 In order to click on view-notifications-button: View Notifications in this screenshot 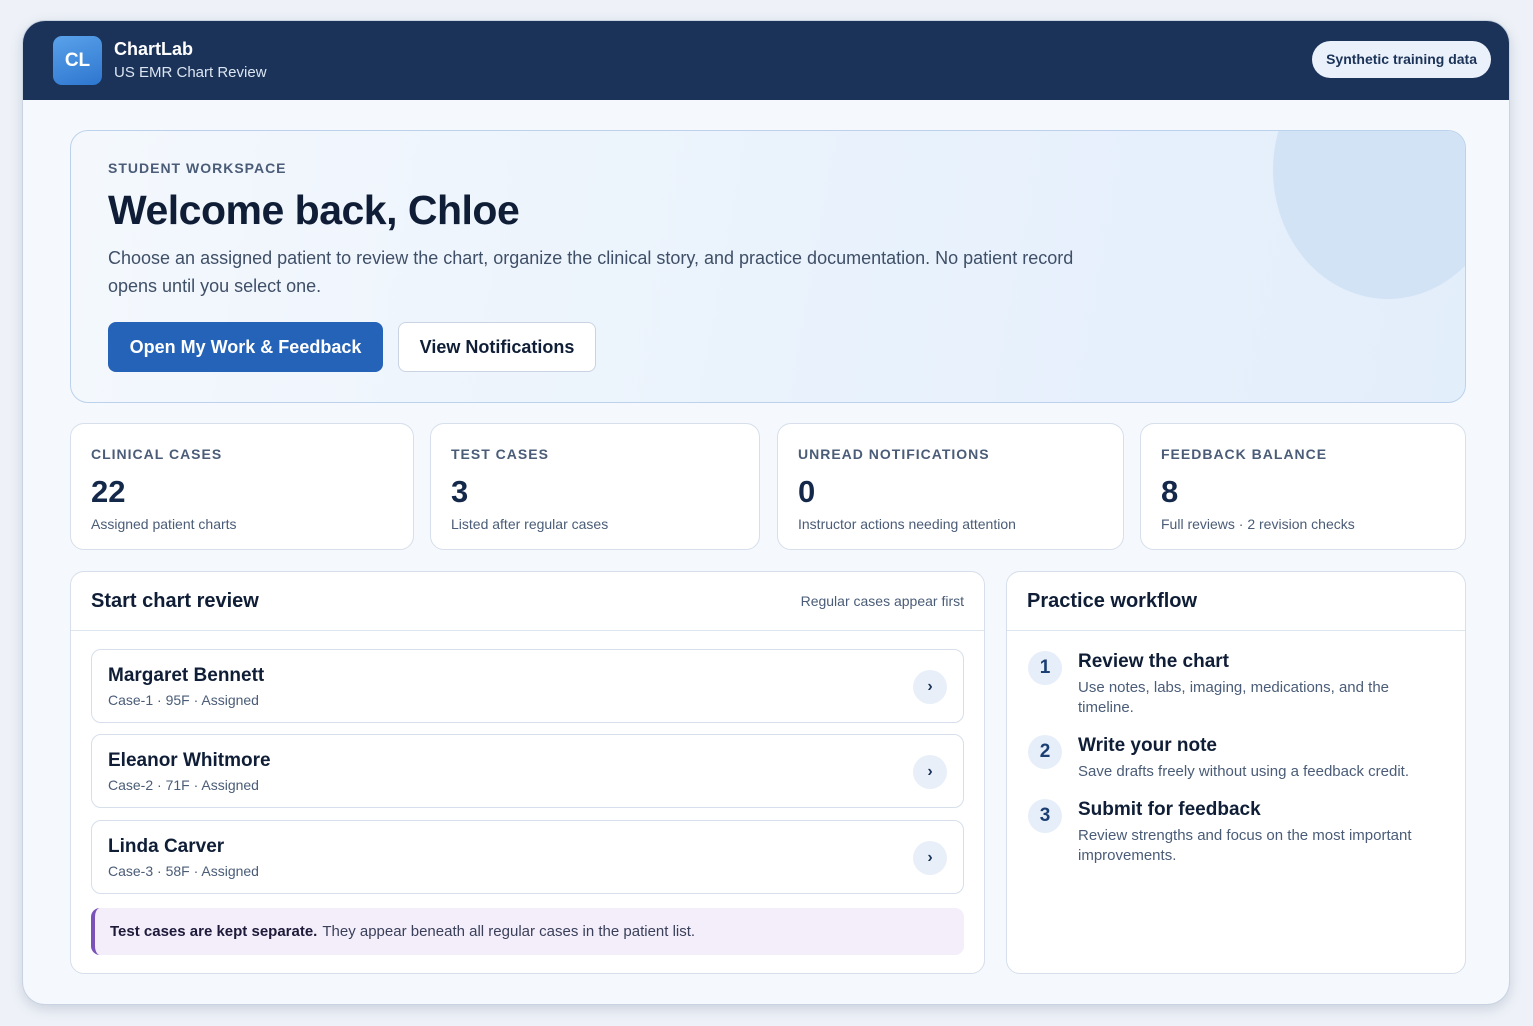, I will do `click(497, 347)`.